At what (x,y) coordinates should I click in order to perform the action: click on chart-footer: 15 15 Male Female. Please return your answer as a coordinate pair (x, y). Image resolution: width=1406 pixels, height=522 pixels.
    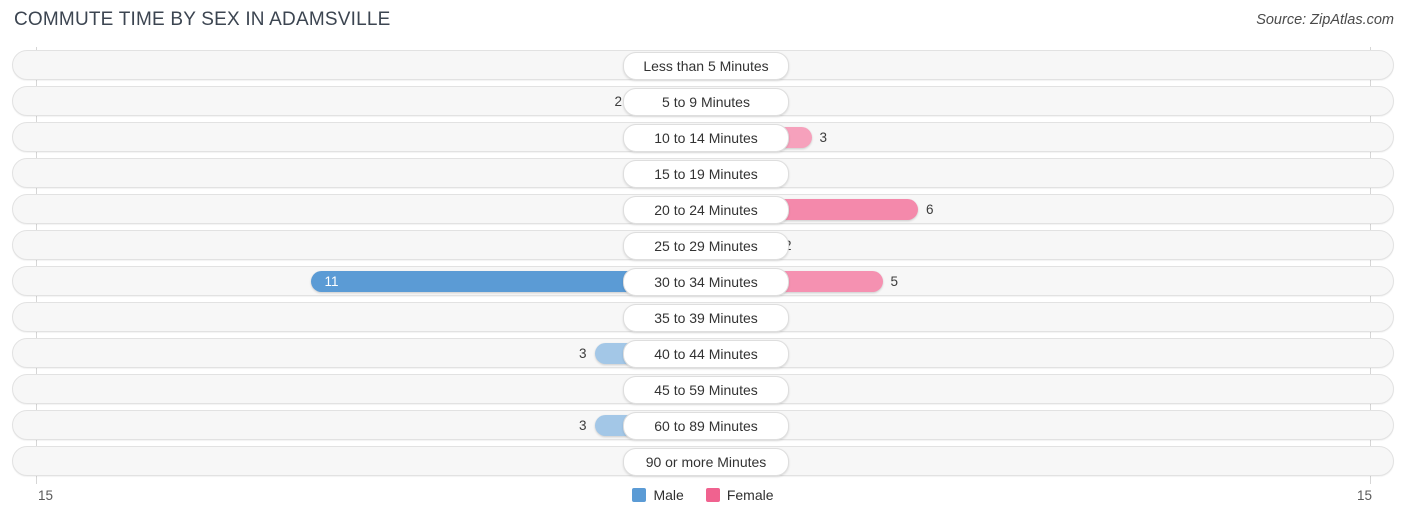
    Looking at the image, I should click on (703, 503).